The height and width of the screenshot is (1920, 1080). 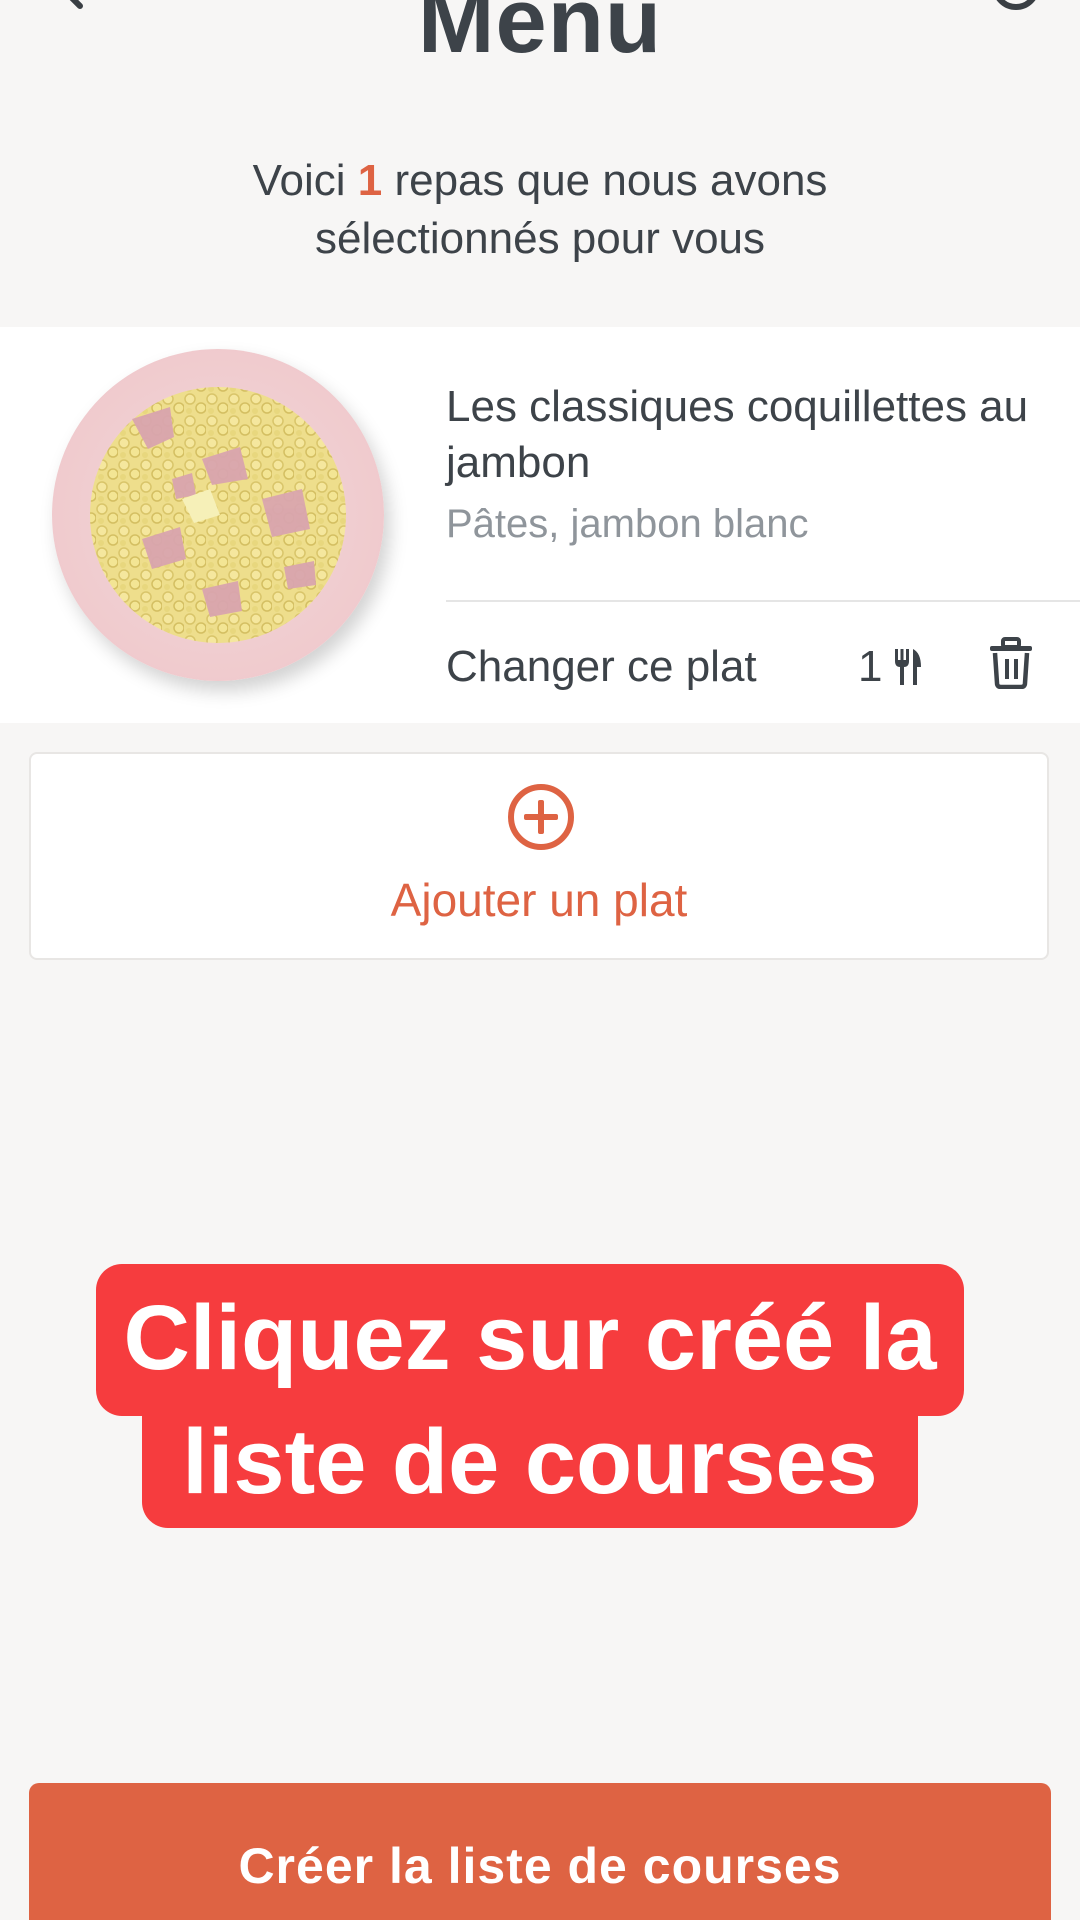 I want to click on summary-prefix: Voici, so click(x=305, y=180).